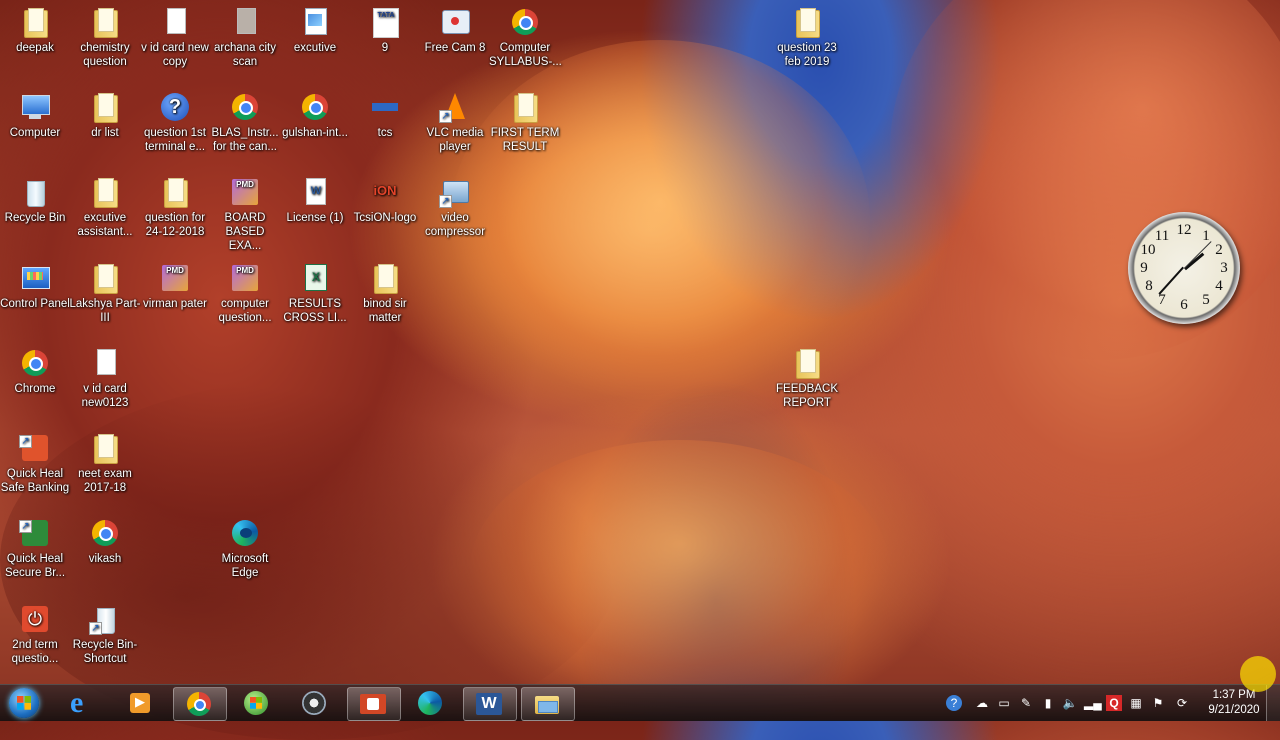 Image resolution: width=1280 pixels, height=740 pixels. Describe the element at coordinates (175, 107) in the screenshot. I see `help-icon` at that location.